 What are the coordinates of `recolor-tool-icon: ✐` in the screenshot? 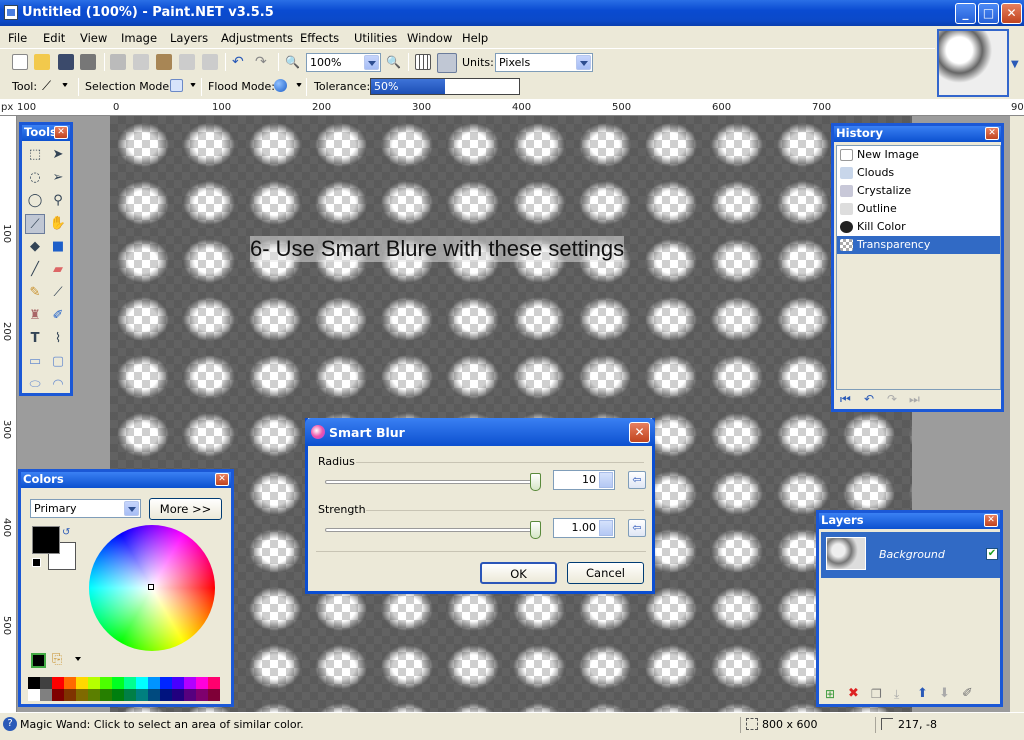 It's located at (58, 316).